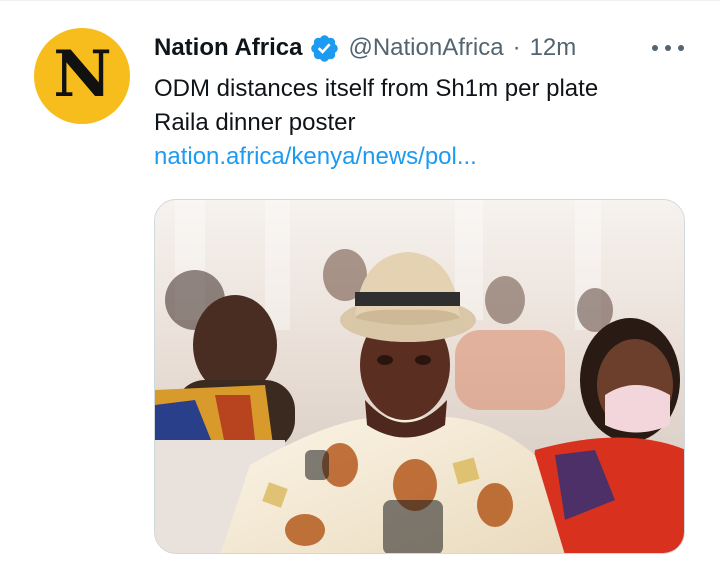 Image resolution: width=720 pixels, height=577 pixels. I want to click on tweet-header: Nation Africa @NationAfrica · 12m, so click(365, 48).